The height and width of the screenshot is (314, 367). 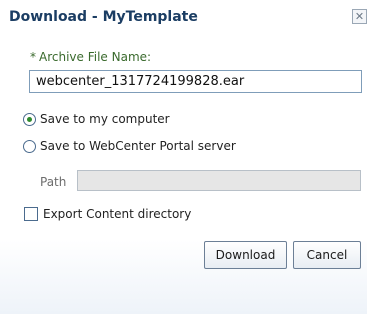 I want to click on close-icon: ✕, so click(x=359, y=16).